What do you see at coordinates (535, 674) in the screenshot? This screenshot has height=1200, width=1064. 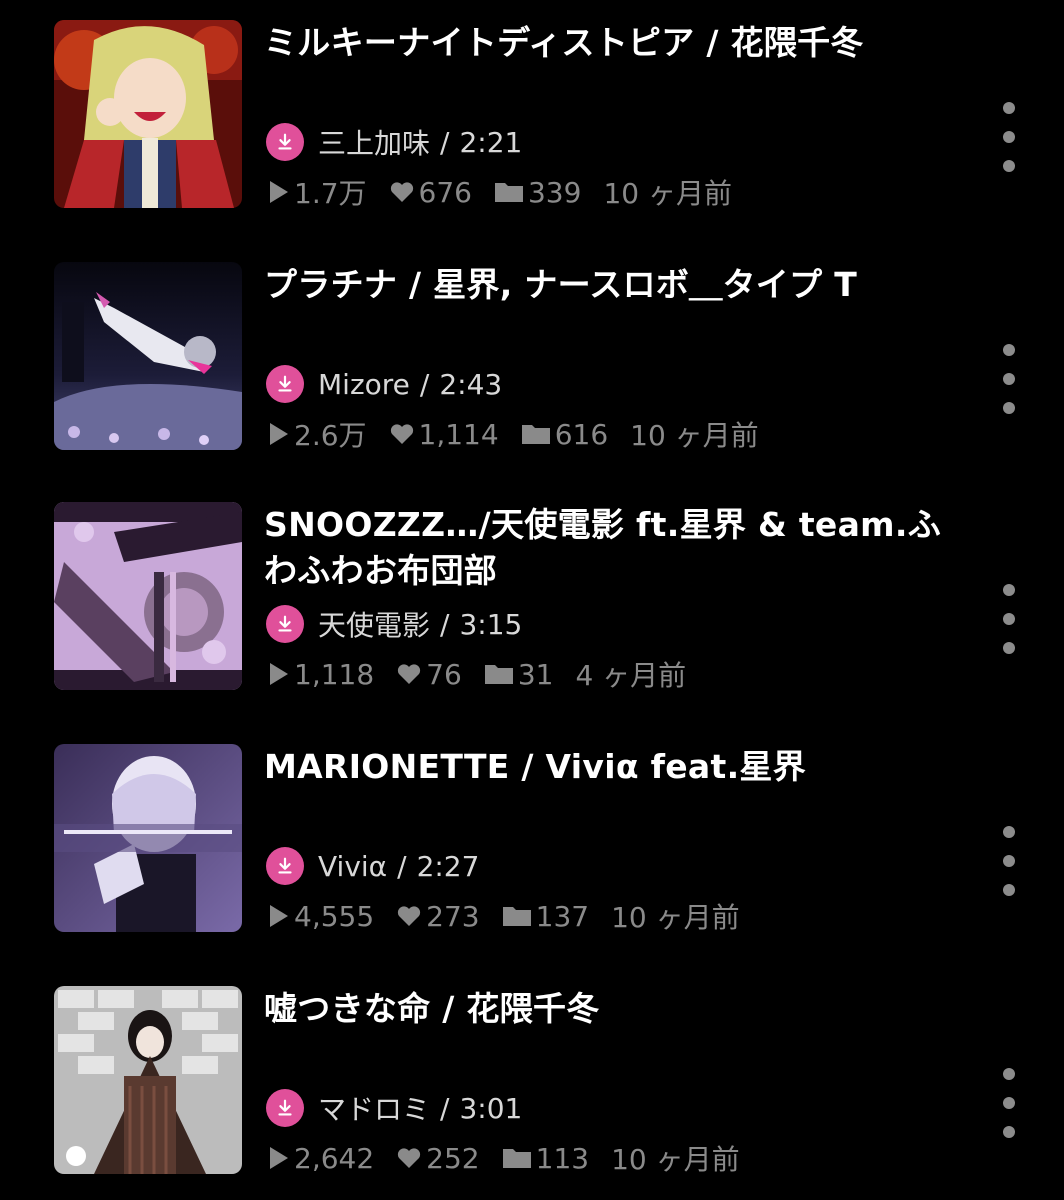 I see `mylist-count-value: 31` at bounding box center [535, 674].